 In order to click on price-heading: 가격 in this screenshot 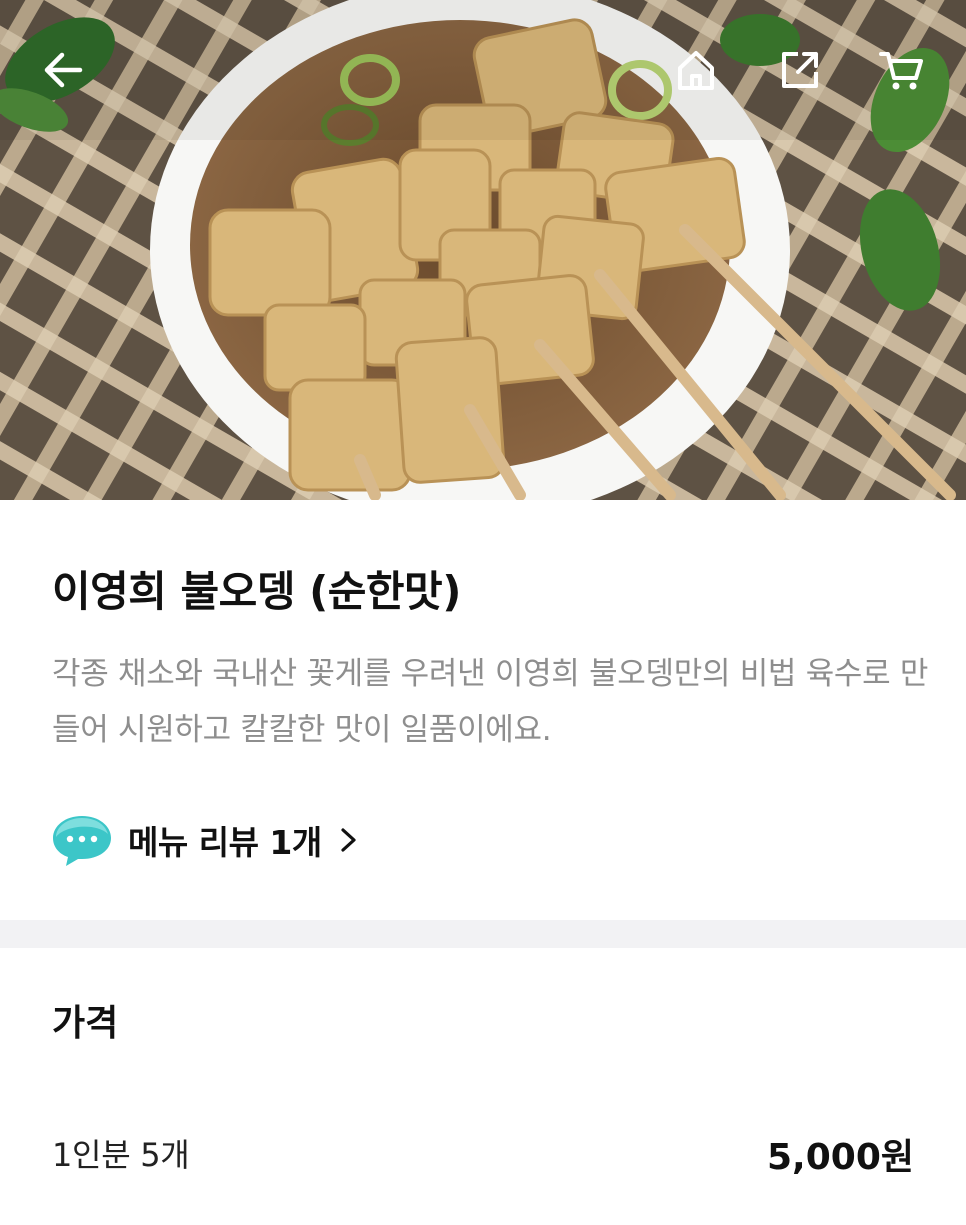, I will do `click(85, 1023)`.